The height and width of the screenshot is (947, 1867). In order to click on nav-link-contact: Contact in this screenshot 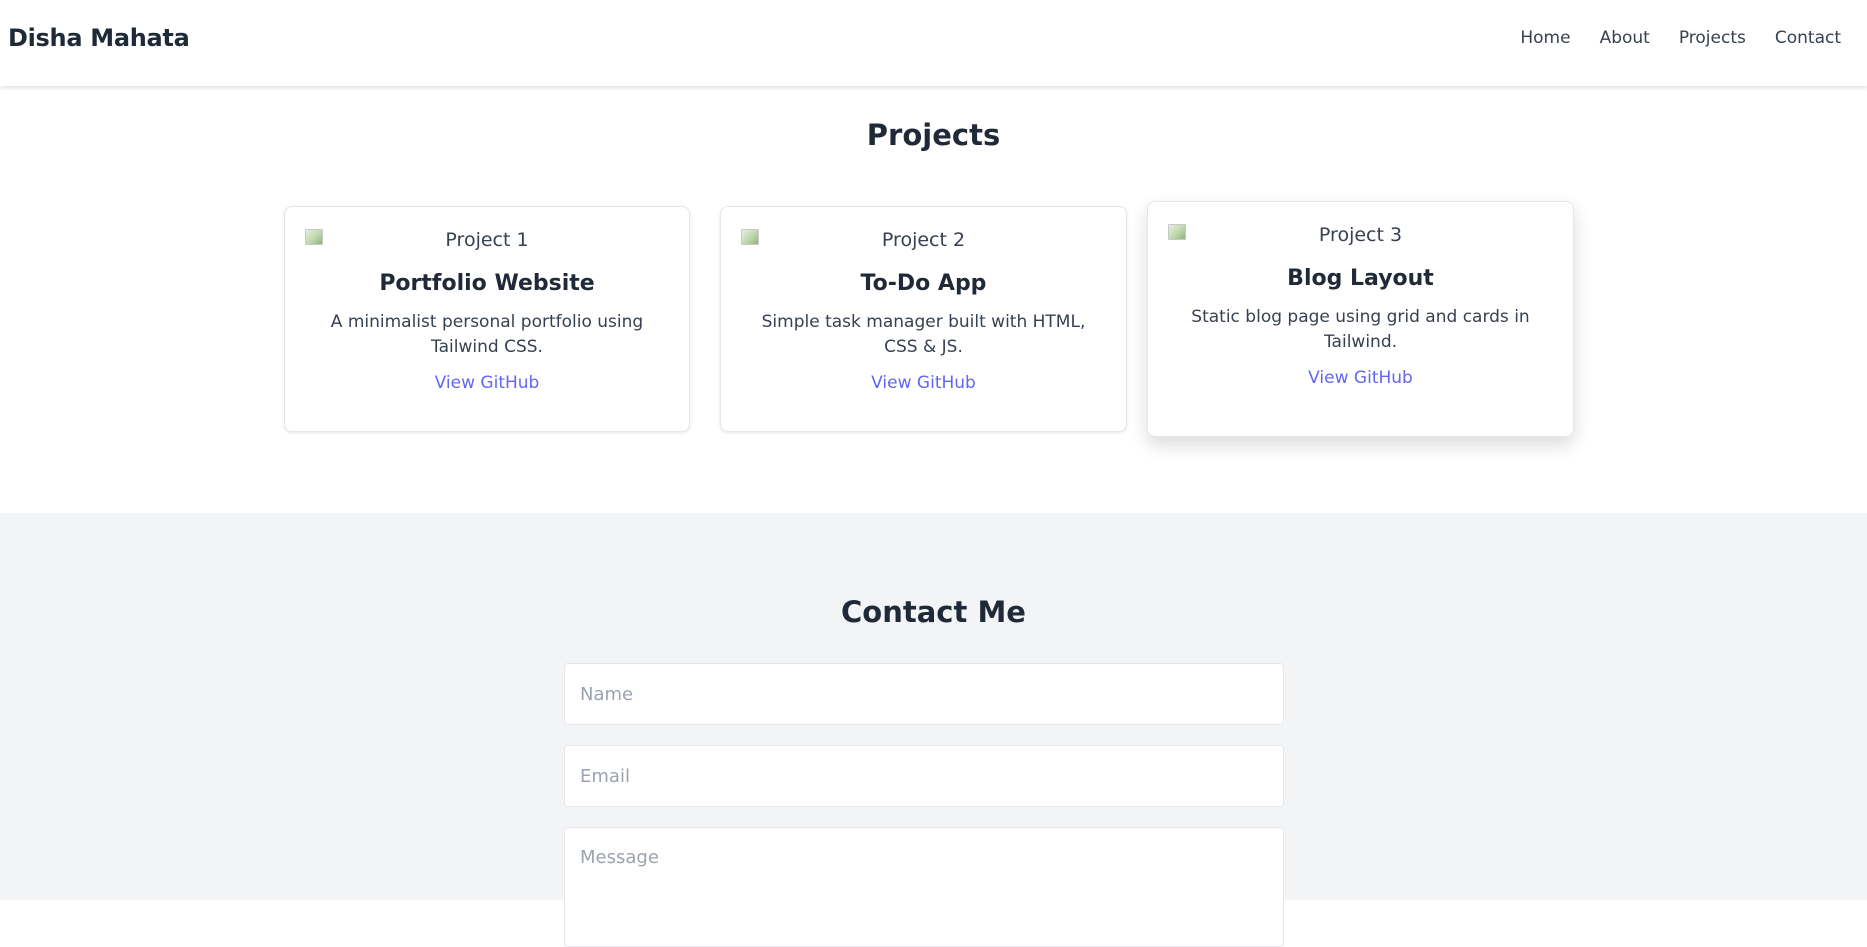, I will do `click(1808, 38)`.